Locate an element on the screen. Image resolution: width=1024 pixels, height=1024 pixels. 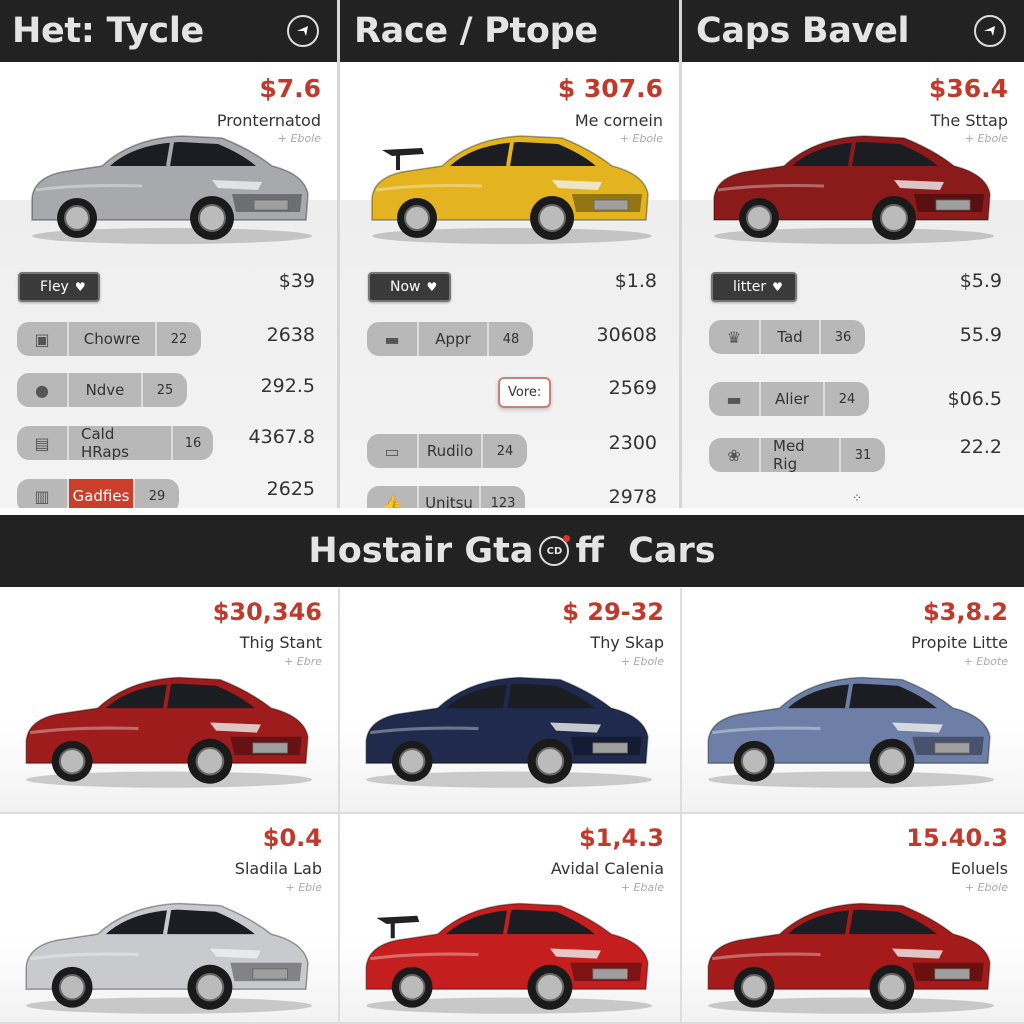
pill-label-highlight: Gadfies is located at coordinates (102, 493).